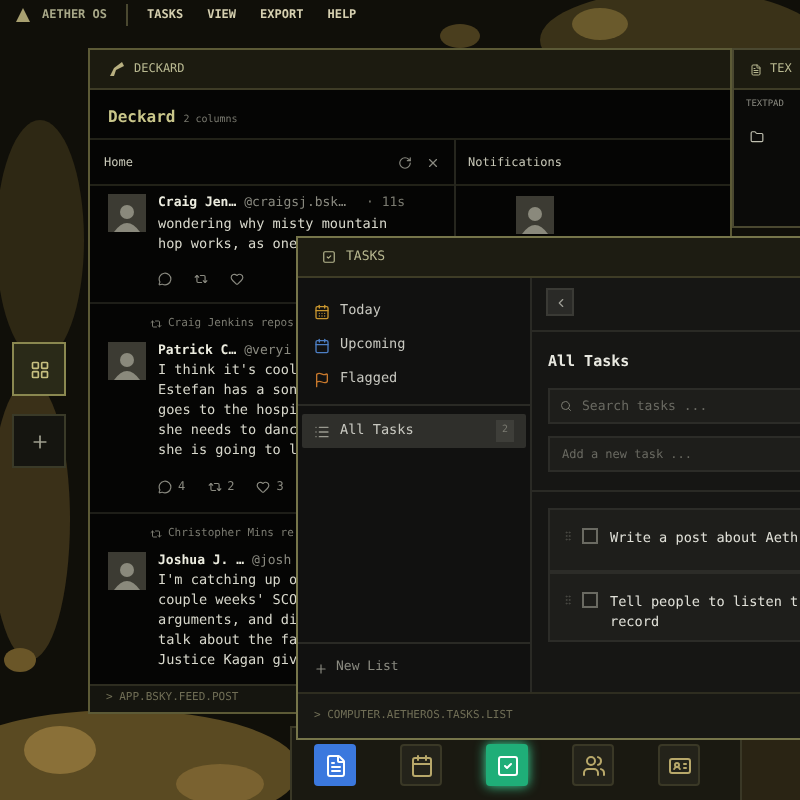 The image size is (800, 800). Describe the element at coordinates (757, 136) in the screenshot. I see `folder-icon` at that location.